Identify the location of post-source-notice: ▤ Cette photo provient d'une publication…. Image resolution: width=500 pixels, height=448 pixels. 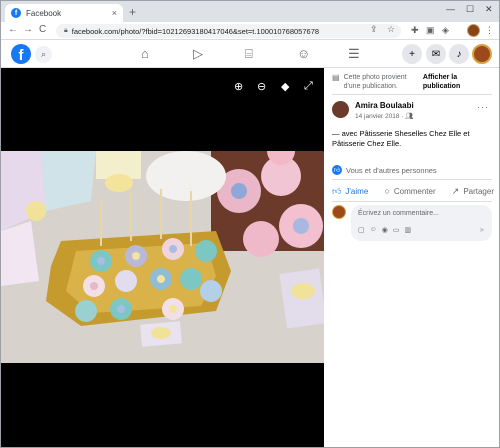
(412, 82).